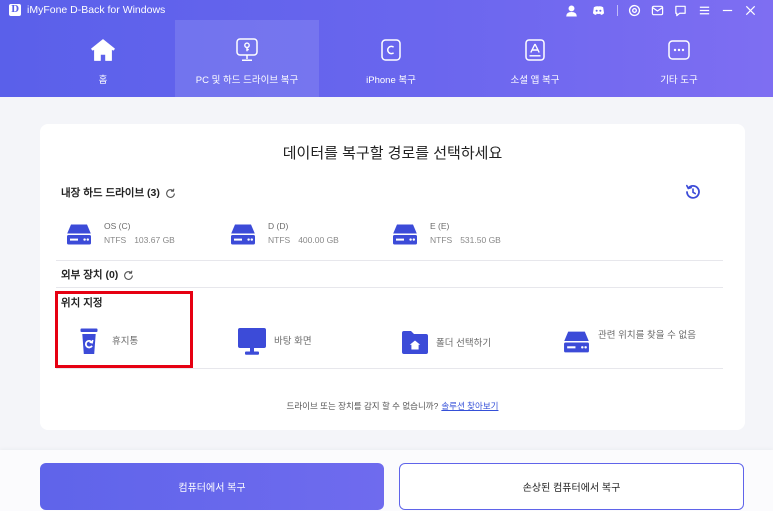 This screenshot has width=773, height=511. I want to click on tab-social-app-recovery: 소셜 앱 복구, so click(535, 58).